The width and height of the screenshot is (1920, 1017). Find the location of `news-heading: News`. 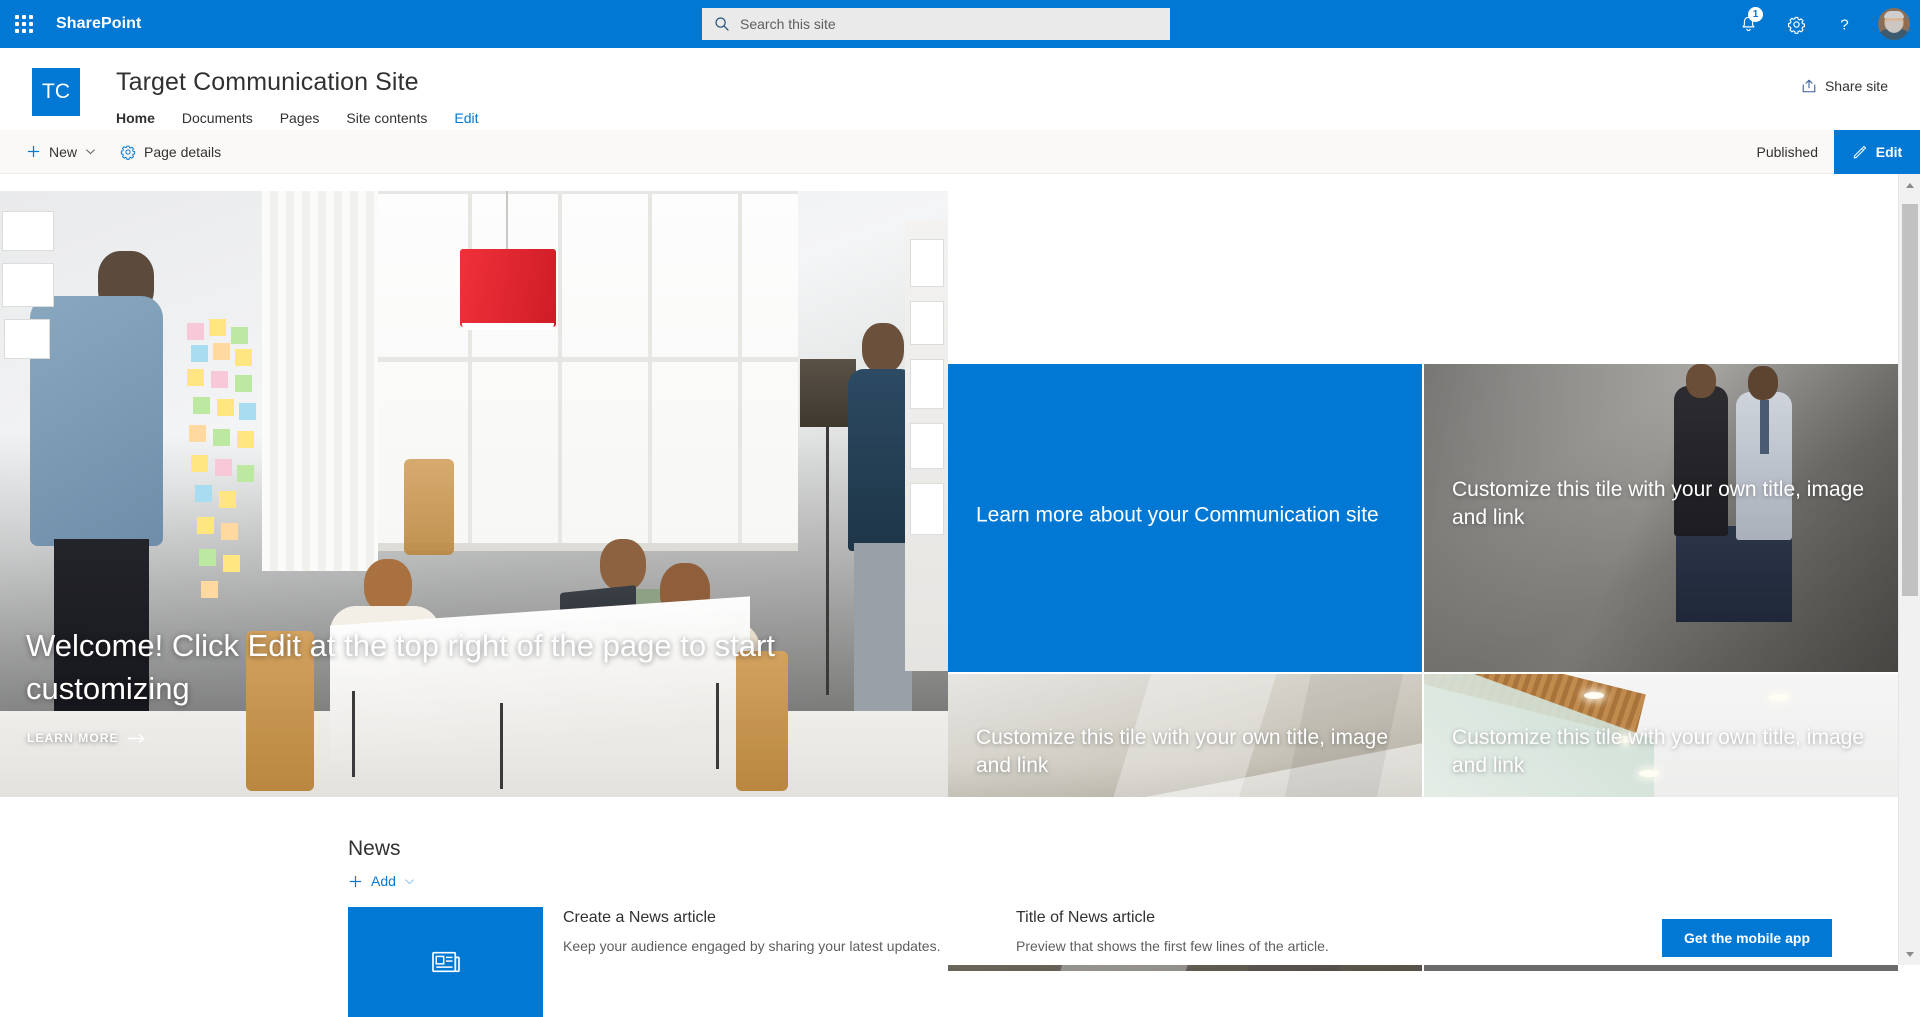

news-heading: News is located at coordinates (374, 849).